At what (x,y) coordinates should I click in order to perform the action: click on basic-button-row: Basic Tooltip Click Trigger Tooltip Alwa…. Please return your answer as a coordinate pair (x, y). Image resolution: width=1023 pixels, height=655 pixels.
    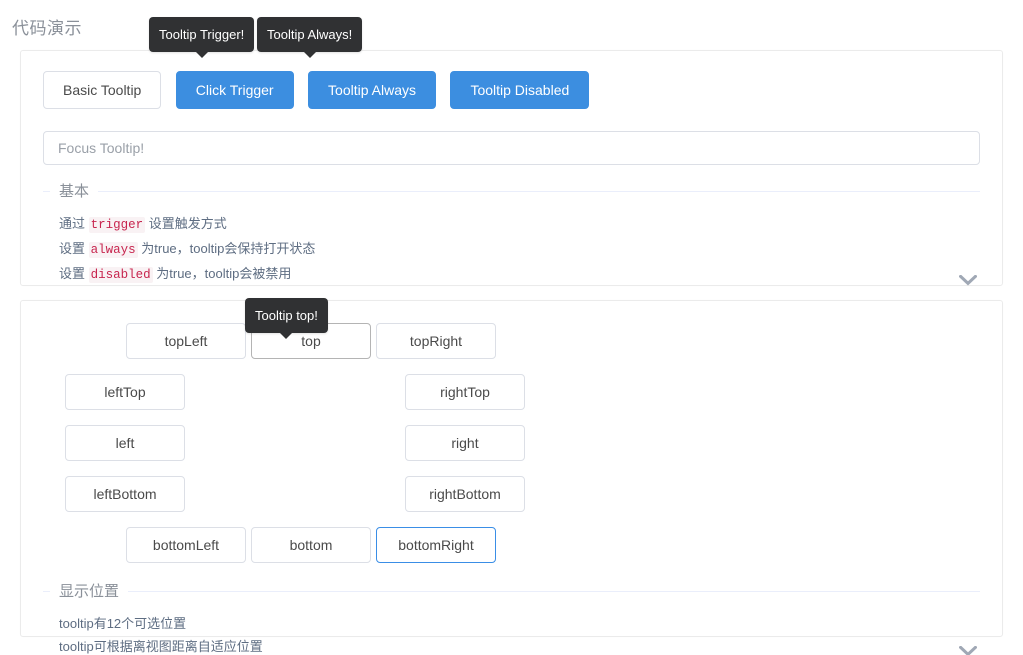
    Looking at the image, I should click on (511, 90).